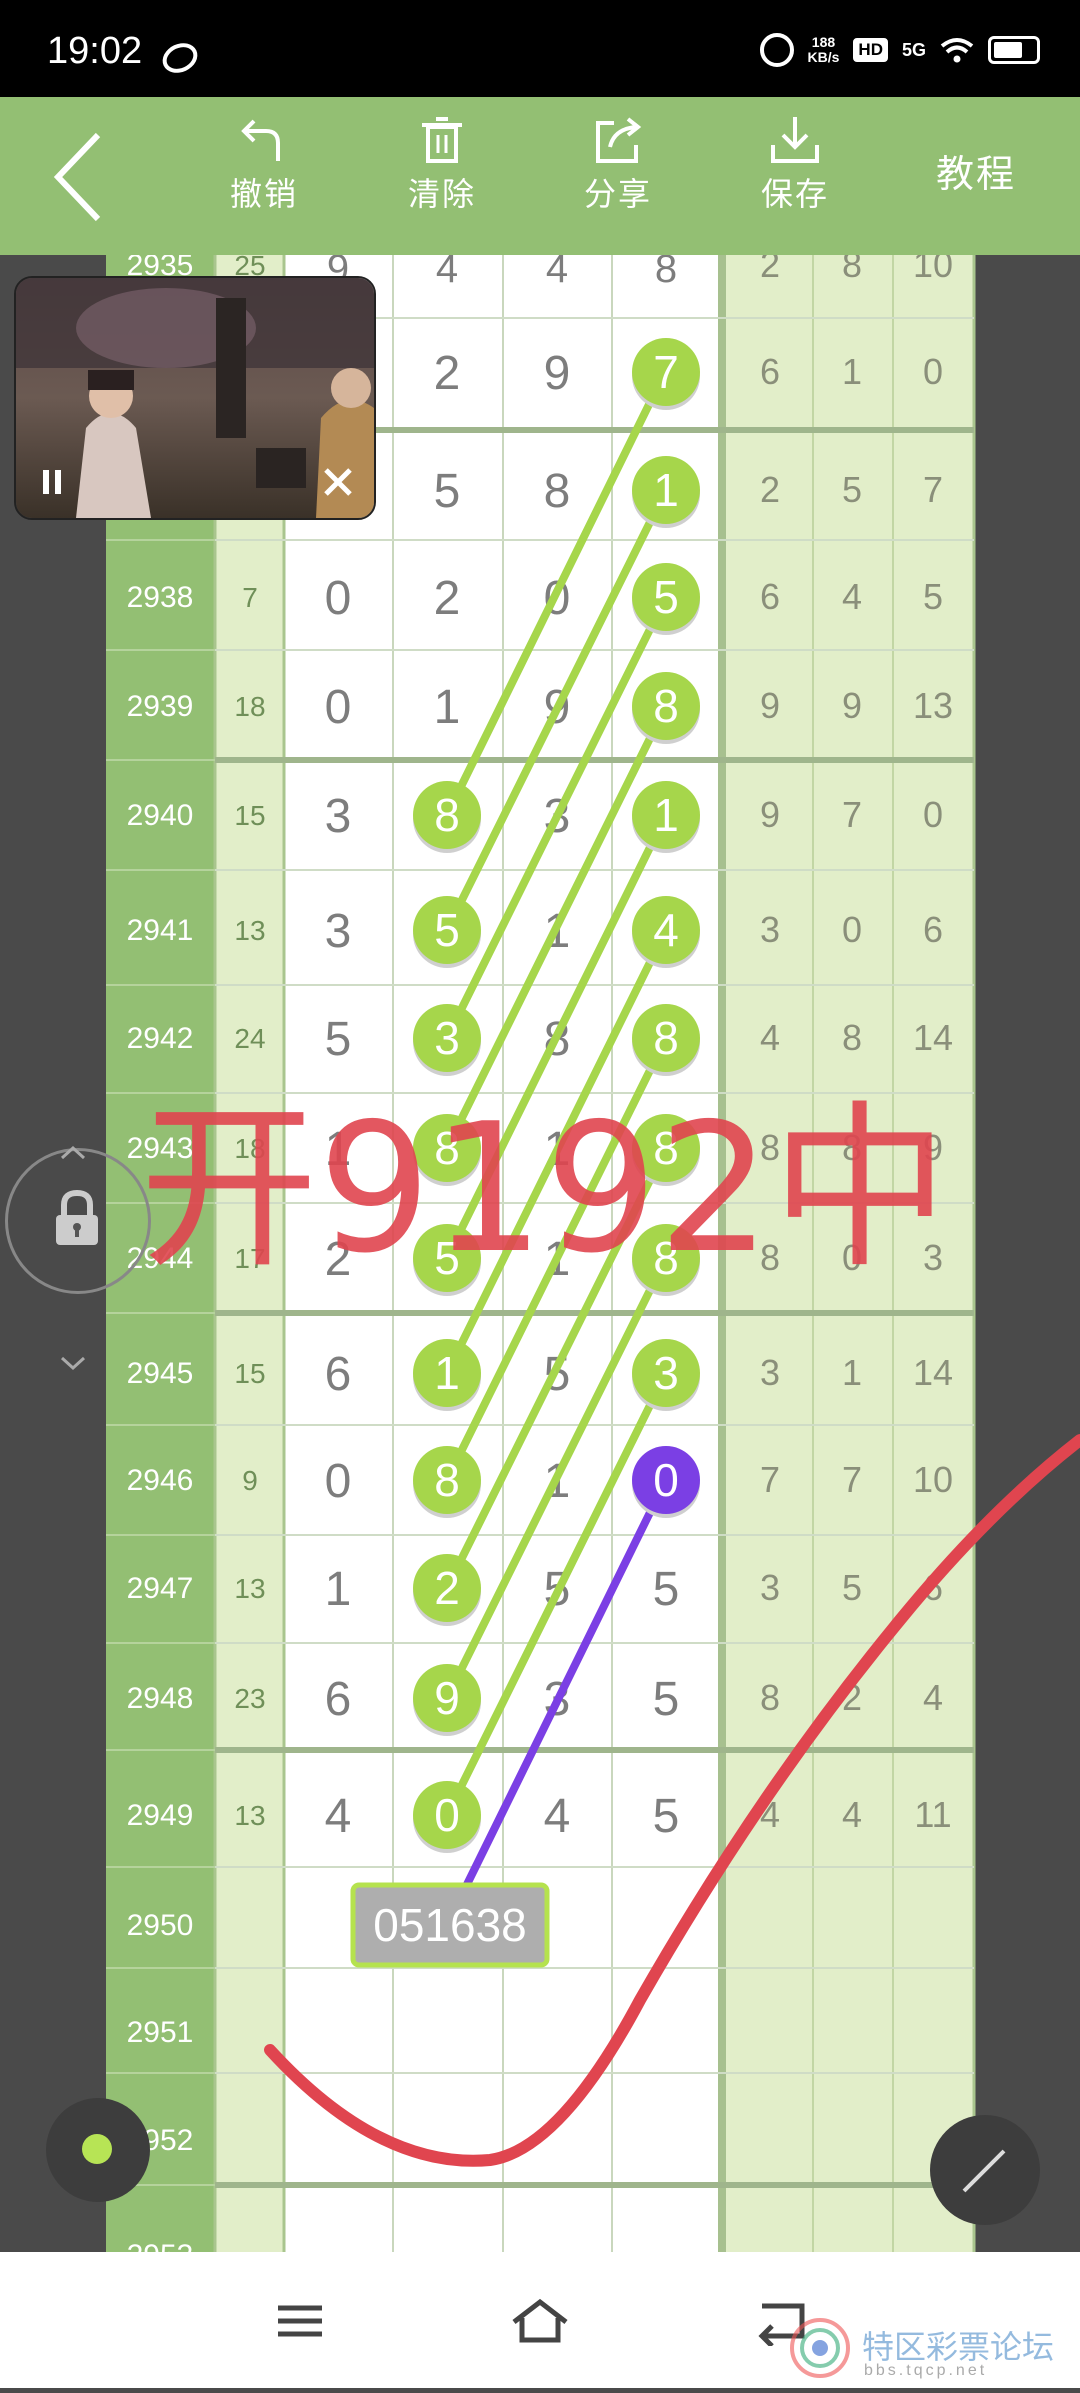 The height and width of the screenshot is (2393, 1080). I want to click on period-cell: 2945, so click(160, 1373).